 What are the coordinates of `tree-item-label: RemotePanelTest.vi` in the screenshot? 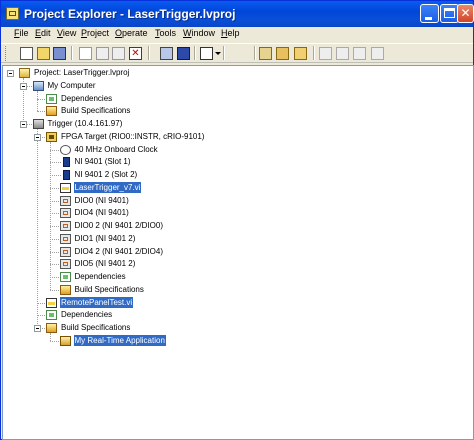 It's located at (96, 302).